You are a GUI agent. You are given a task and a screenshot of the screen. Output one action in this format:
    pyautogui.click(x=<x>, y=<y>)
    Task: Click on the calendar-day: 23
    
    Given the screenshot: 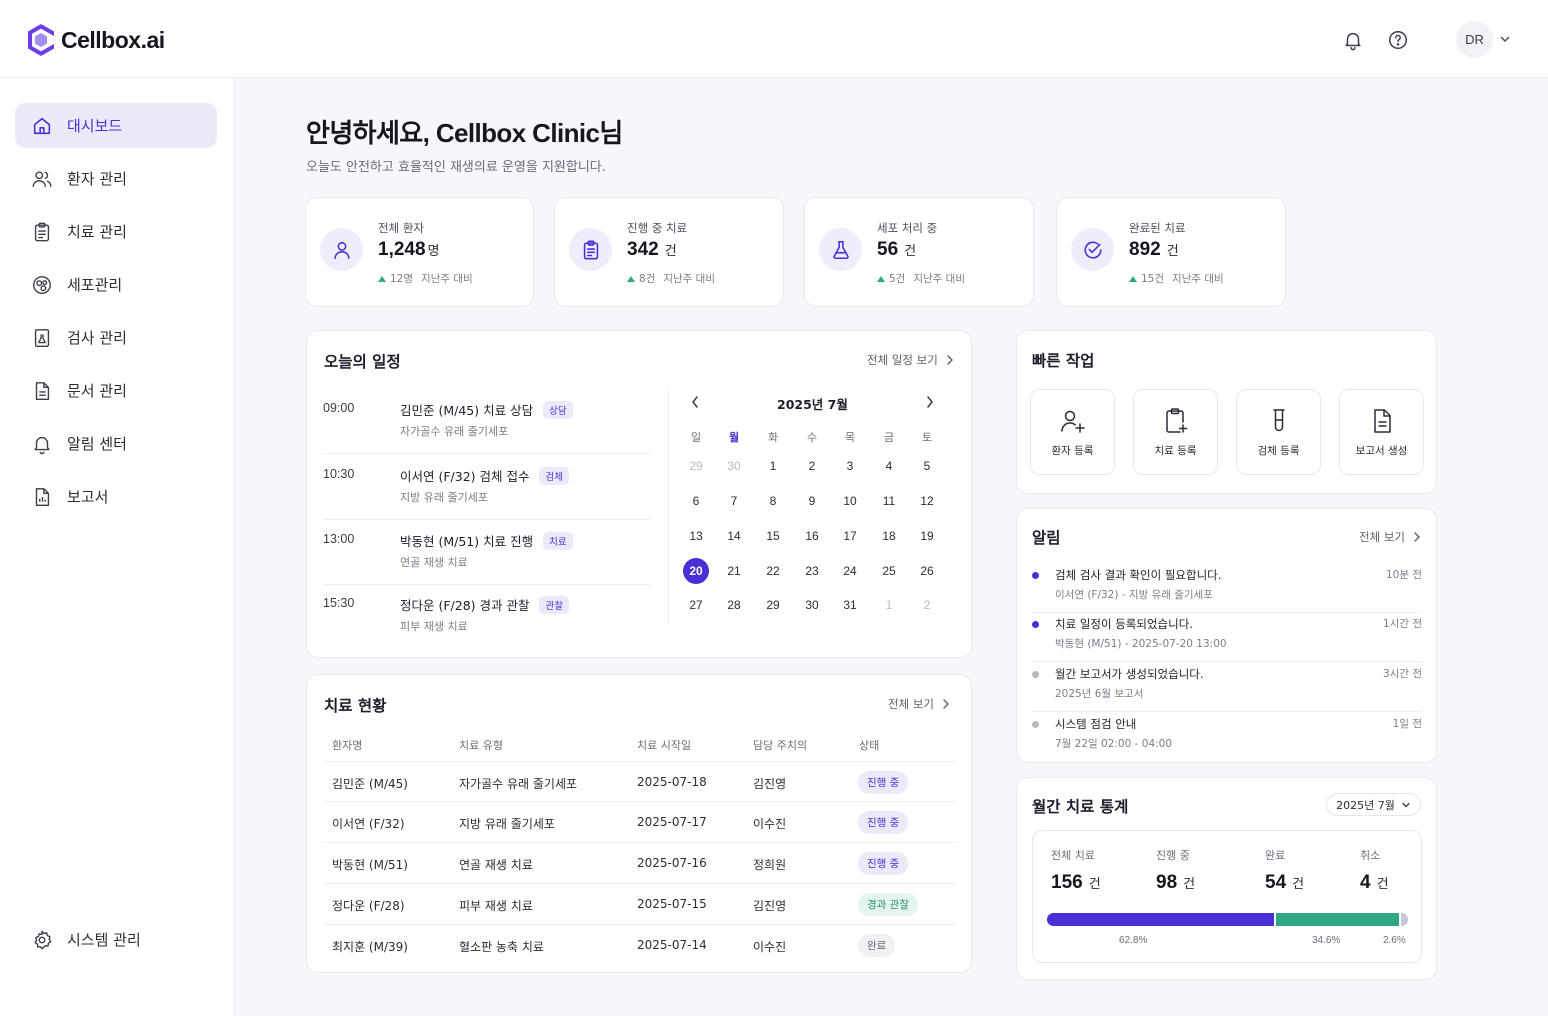 What is the action you would take?
    pyautogui.click(x=812, y=571)
    